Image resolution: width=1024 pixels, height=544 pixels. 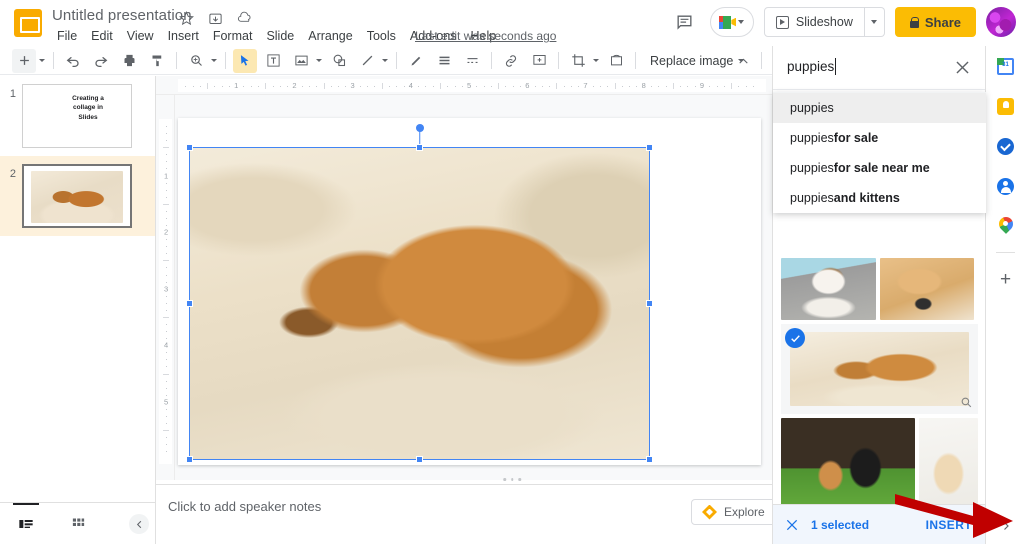 I want to click on slide-thumbnail-2: 2, so click(x=77, y=196).